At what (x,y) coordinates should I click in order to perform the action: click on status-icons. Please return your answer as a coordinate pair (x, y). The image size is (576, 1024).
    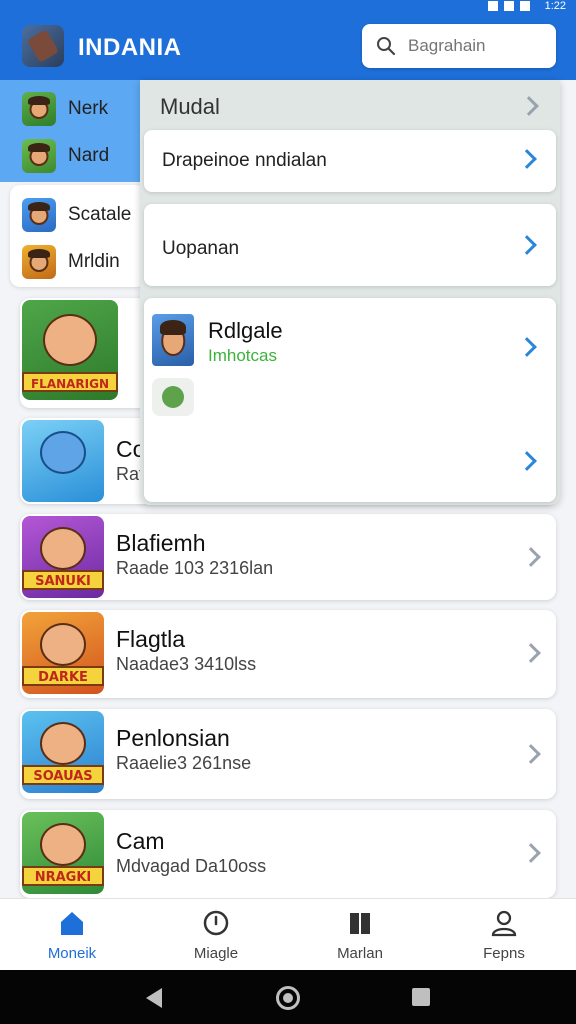
    Looking at the image, I should click on (509, 6).